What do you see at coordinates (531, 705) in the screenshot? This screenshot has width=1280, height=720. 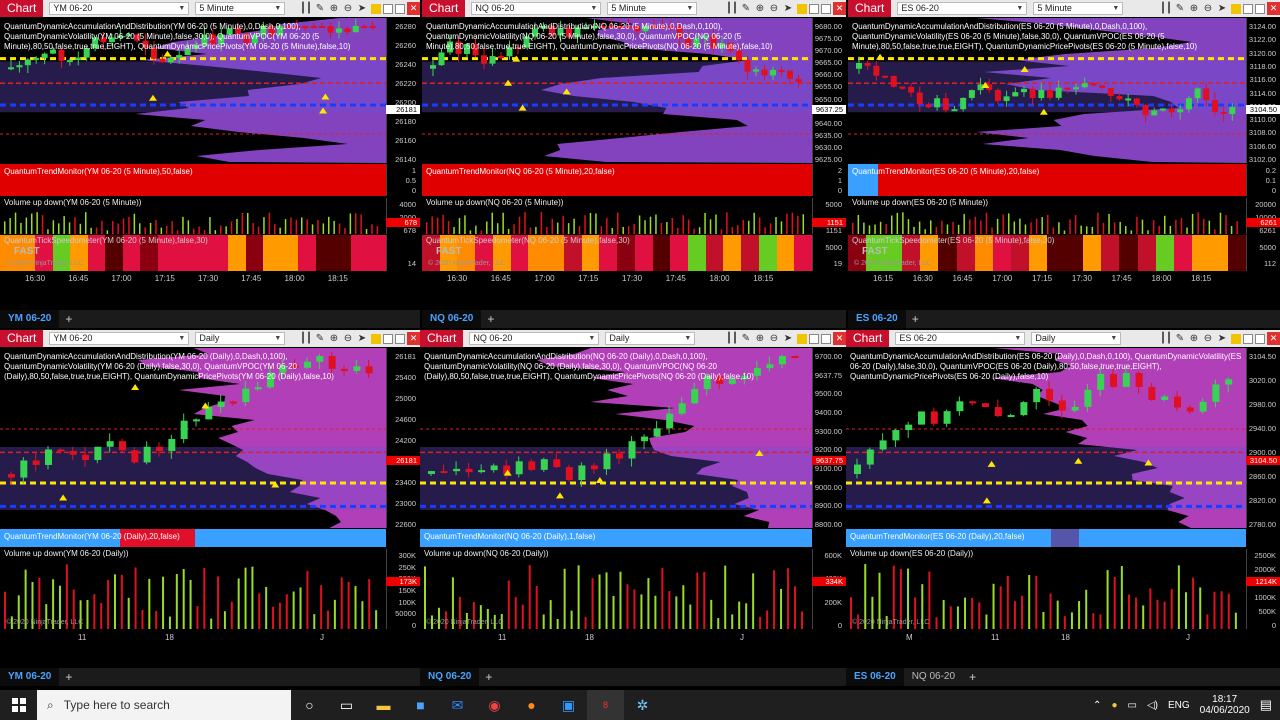 I see `firefox-icon: ●` at bounding box center [531, 705].